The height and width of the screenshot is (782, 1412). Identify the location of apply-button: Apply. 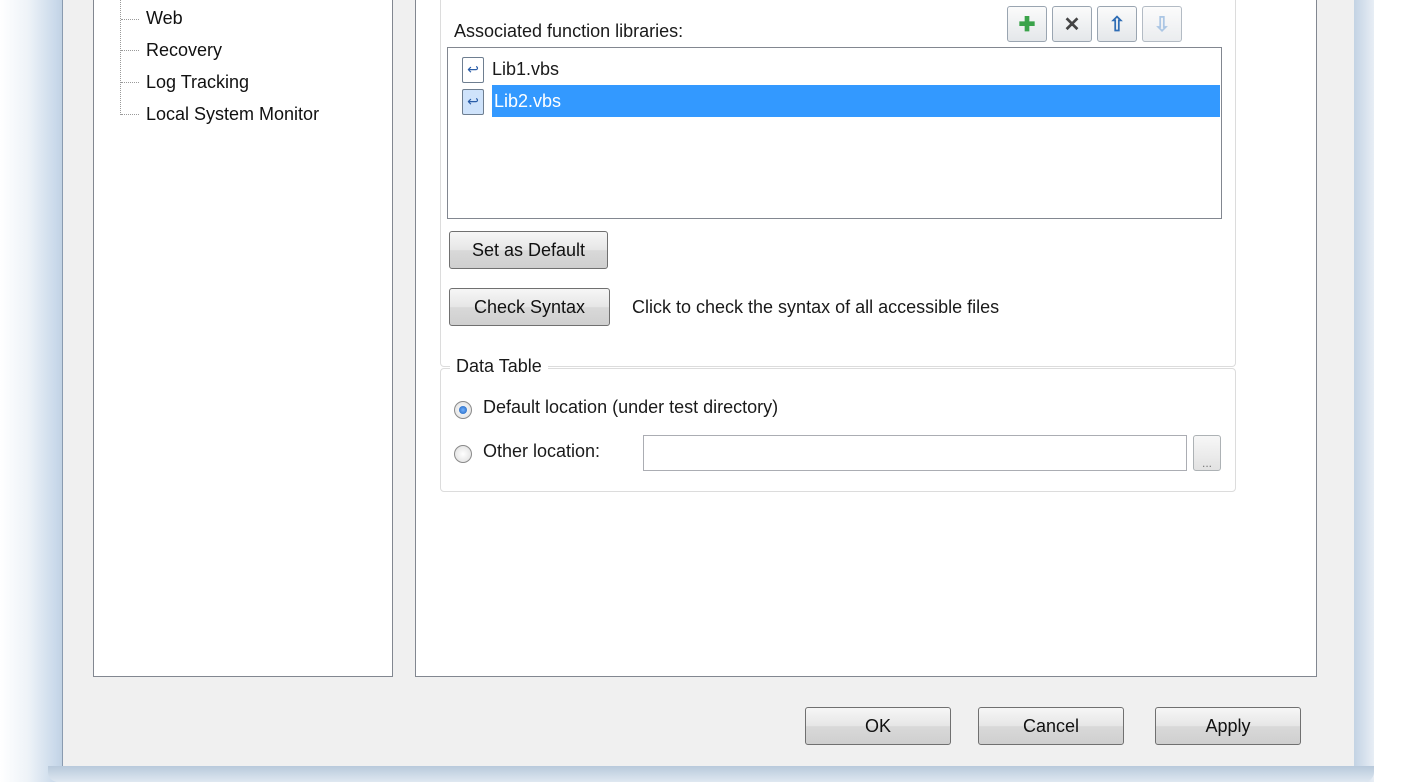
(1228, 726).